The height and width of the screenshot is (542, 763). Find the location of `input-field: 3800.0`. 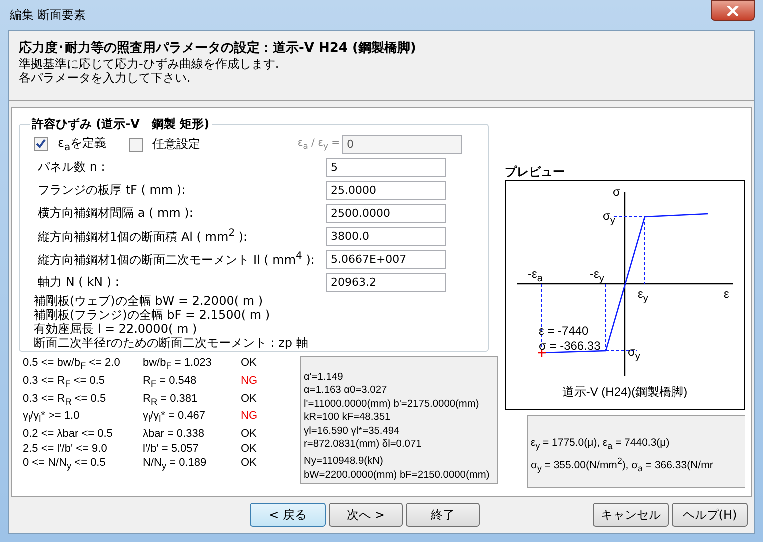

input-field: 3800.0 is located at coordinates (386, 236).